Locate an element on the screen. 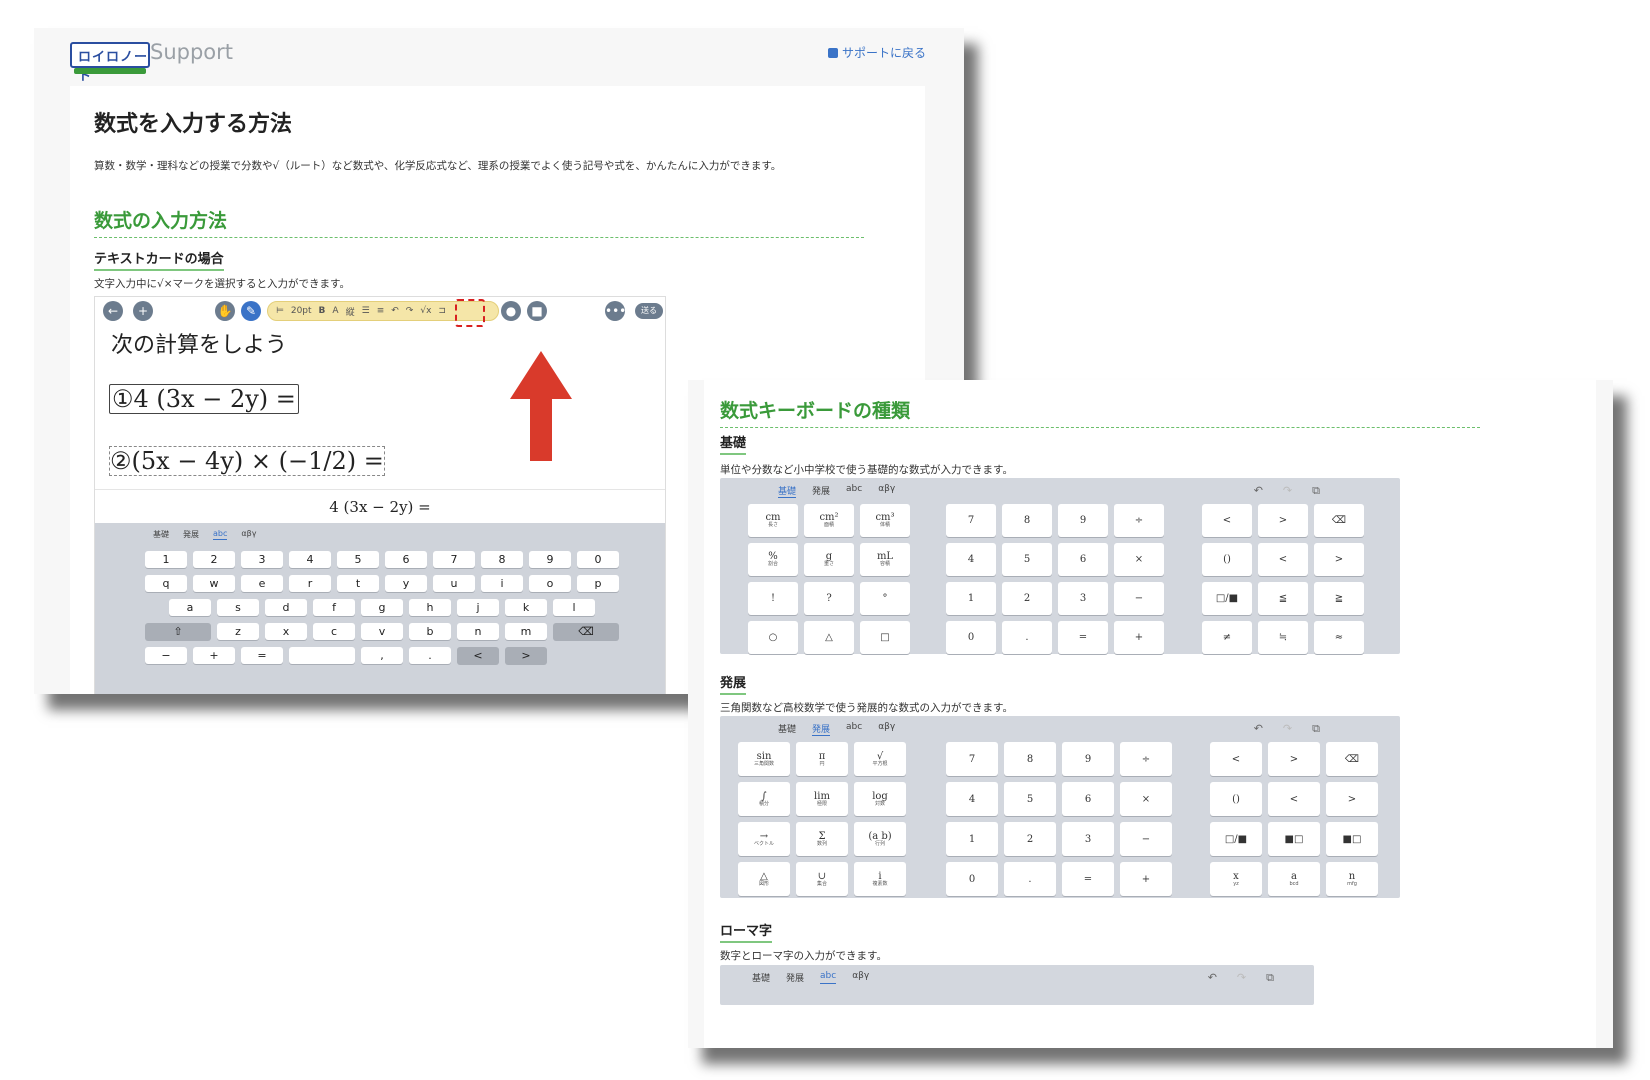 The image size is (1650, 1080). key: w is located at coordinates (214, 583).